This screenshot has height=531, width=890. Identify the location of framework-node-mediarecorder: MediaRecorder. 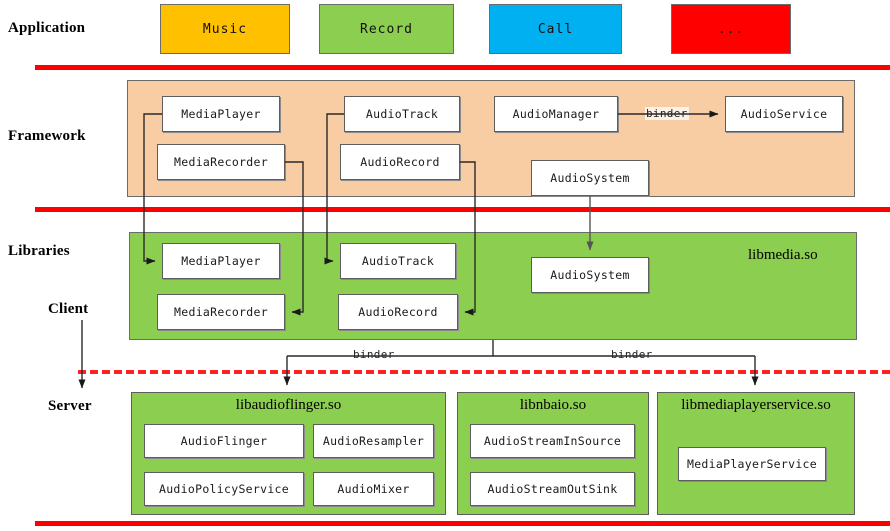
(221, 162).